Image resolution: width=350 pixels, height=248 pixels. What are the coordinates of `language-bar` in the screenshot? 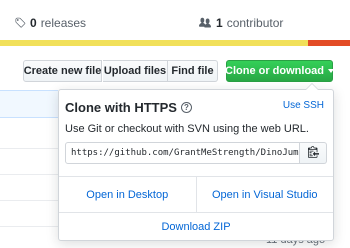 It's located at (175, 43).